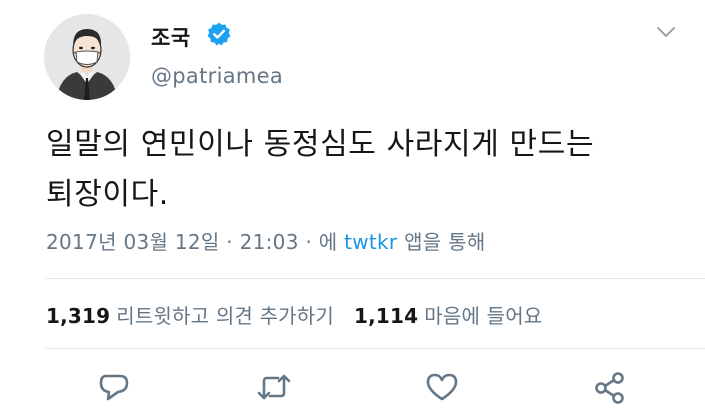 The height and width of the screenshot is (419, 705). I want to click on avatar, so click(87, 57).